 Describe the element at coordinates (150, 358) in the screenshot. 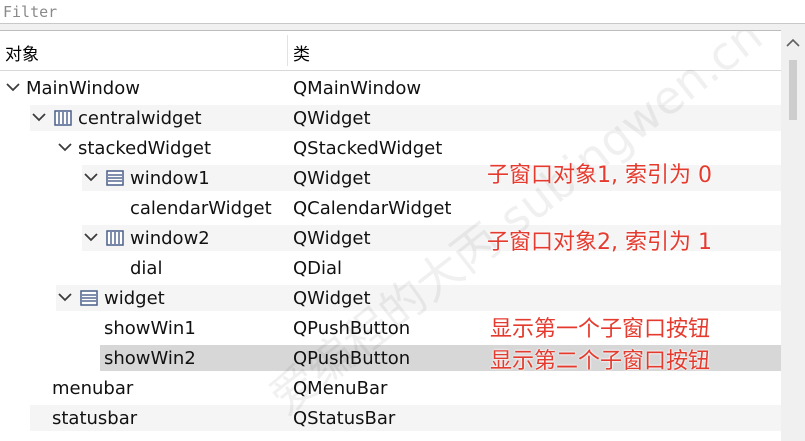

I see `object-name: showWin2` at that location.